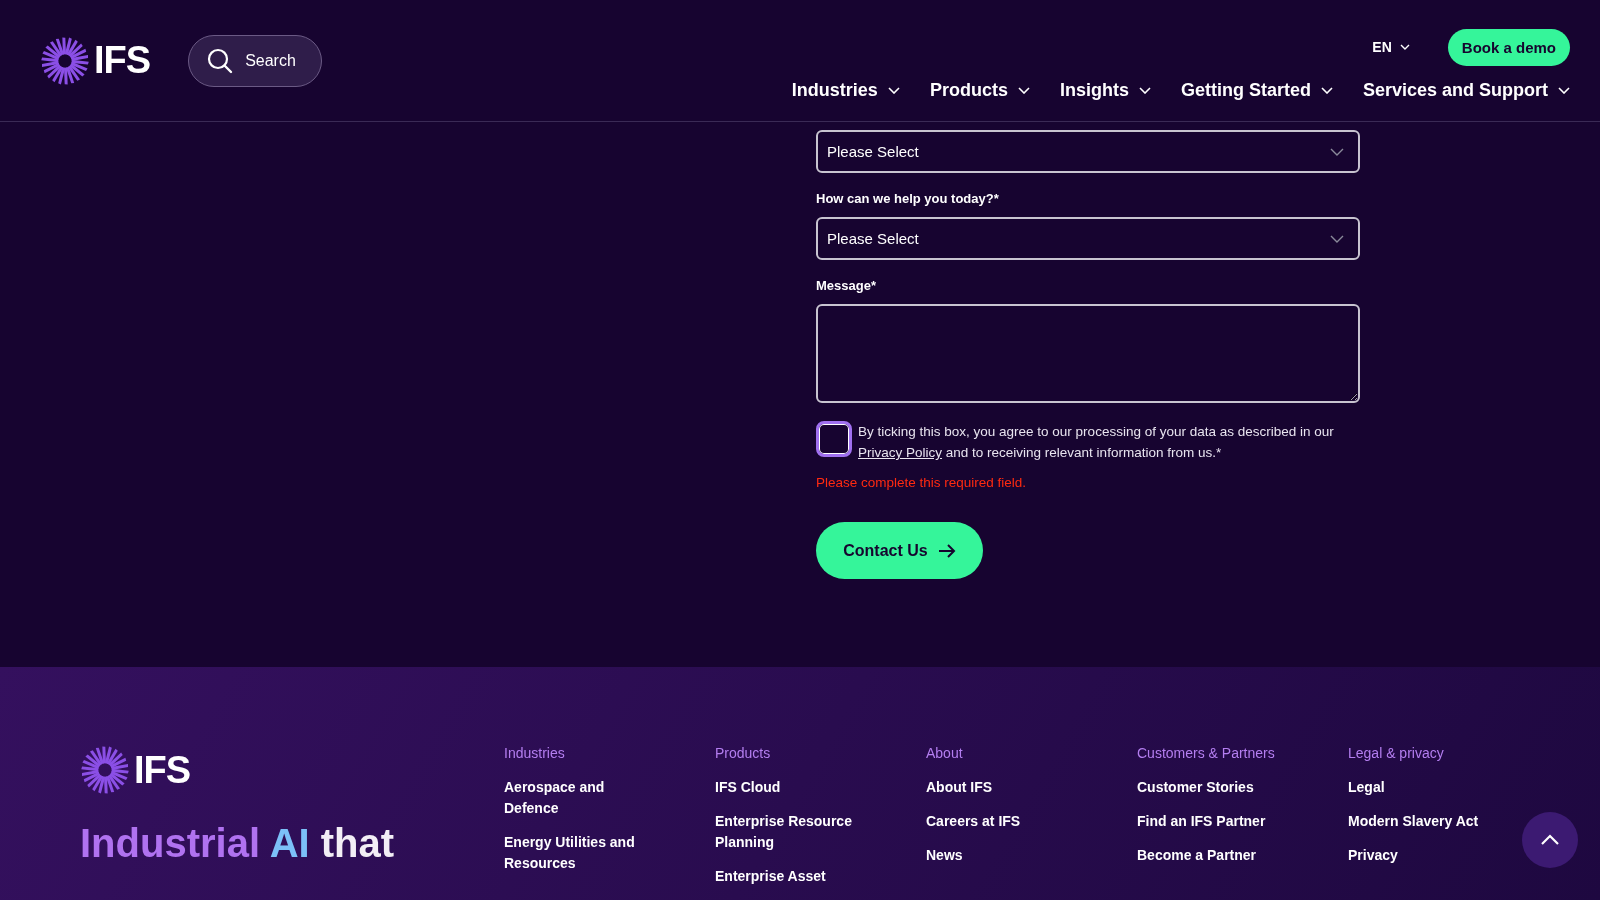  I want to click on arrow-right-icon, so click(946, 550).